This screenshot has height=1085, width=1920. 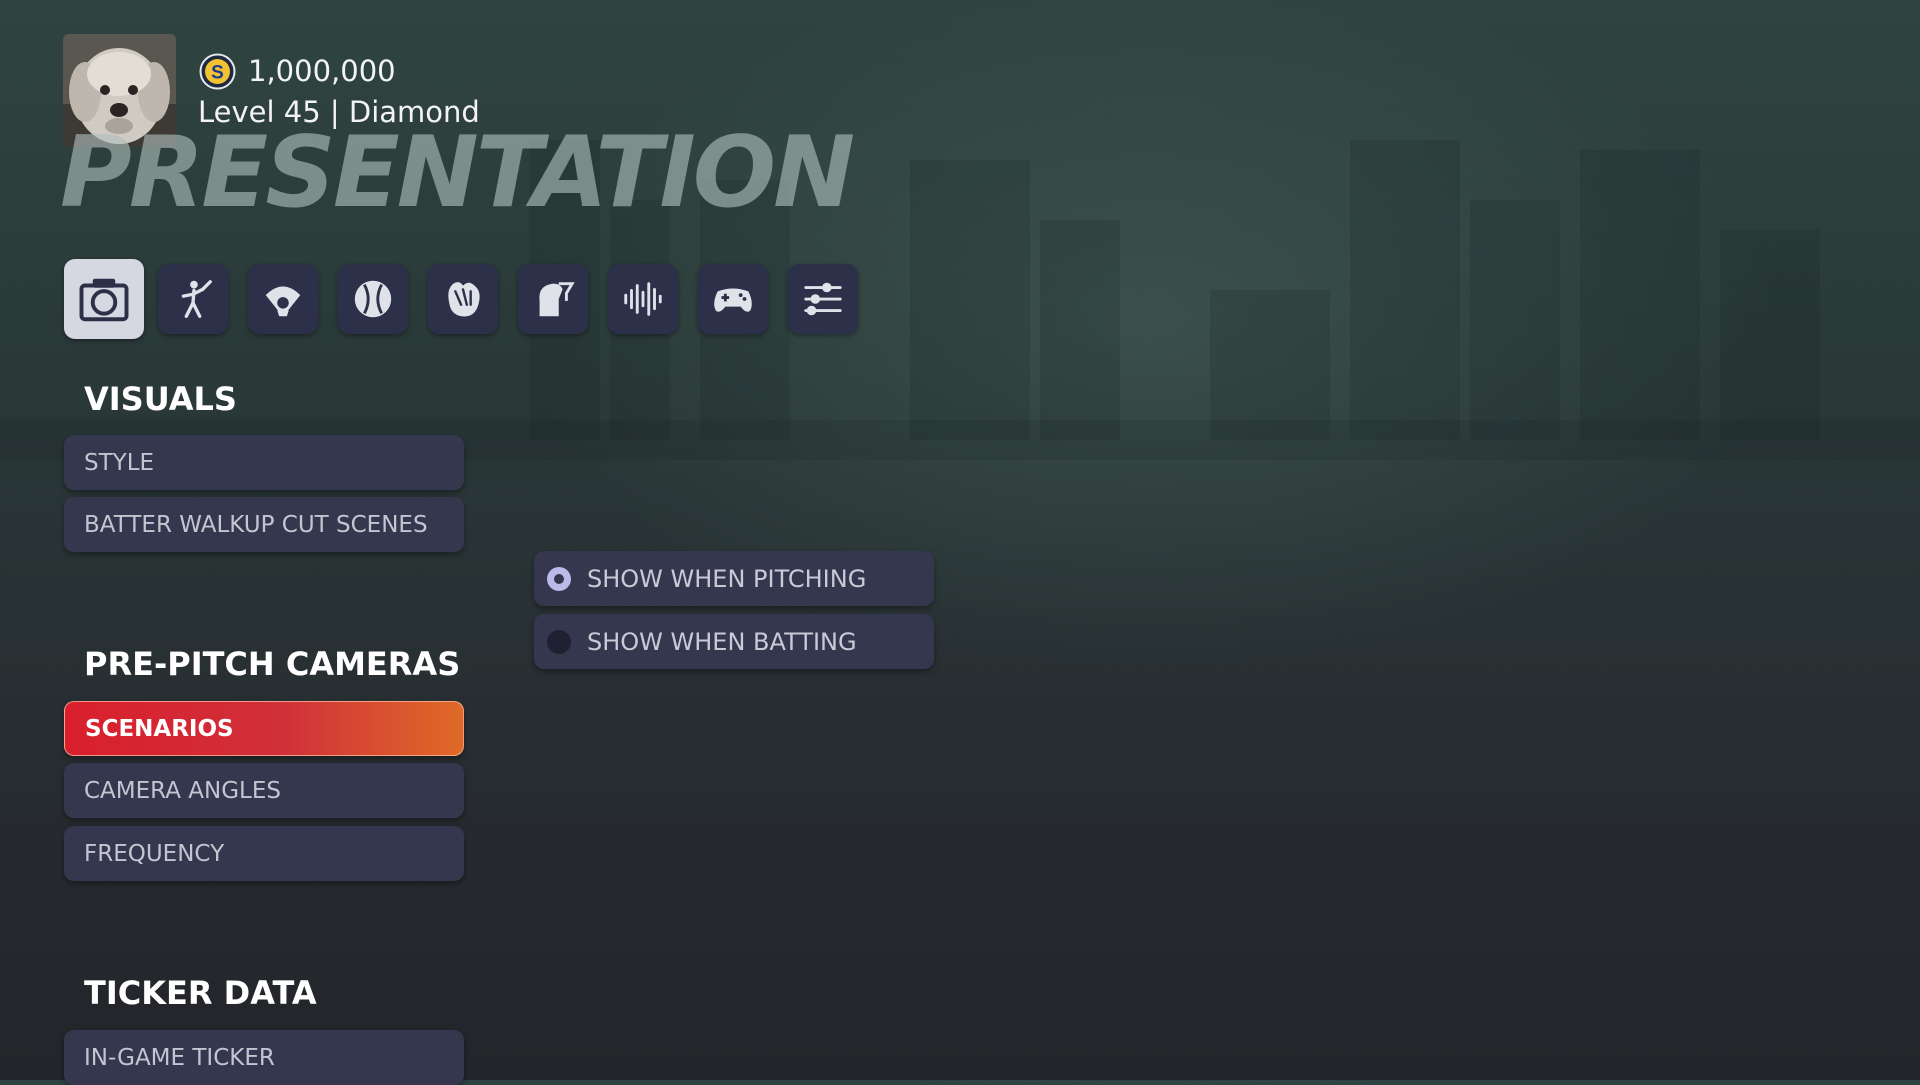 I want to click on menu-item-camera-angles: CAMERA ANGLES, so click(x=264, y=790).